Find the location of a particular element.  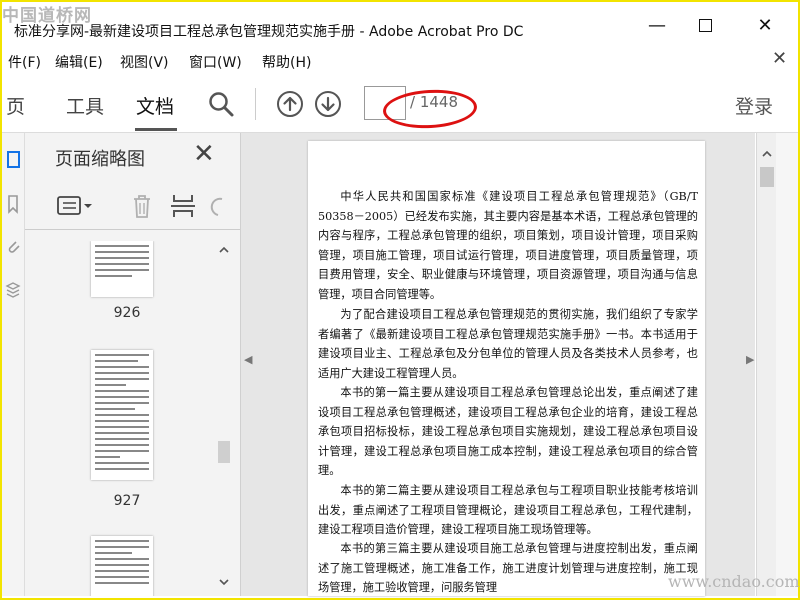

arrow-down-icon is located at coordinates (328, 104).